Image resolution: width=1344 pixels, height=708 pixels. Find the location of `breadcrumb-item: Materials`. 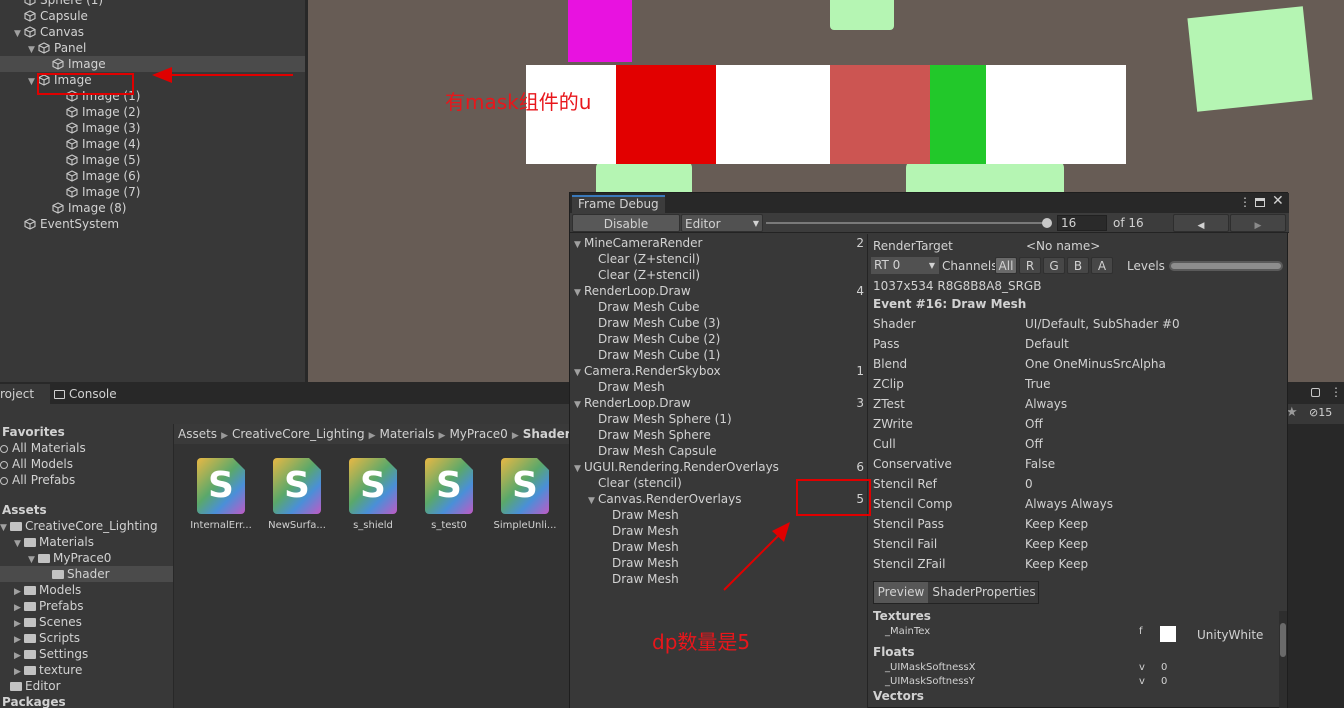

breadcrumb-item: Materials is located at coordinates (407, 434).